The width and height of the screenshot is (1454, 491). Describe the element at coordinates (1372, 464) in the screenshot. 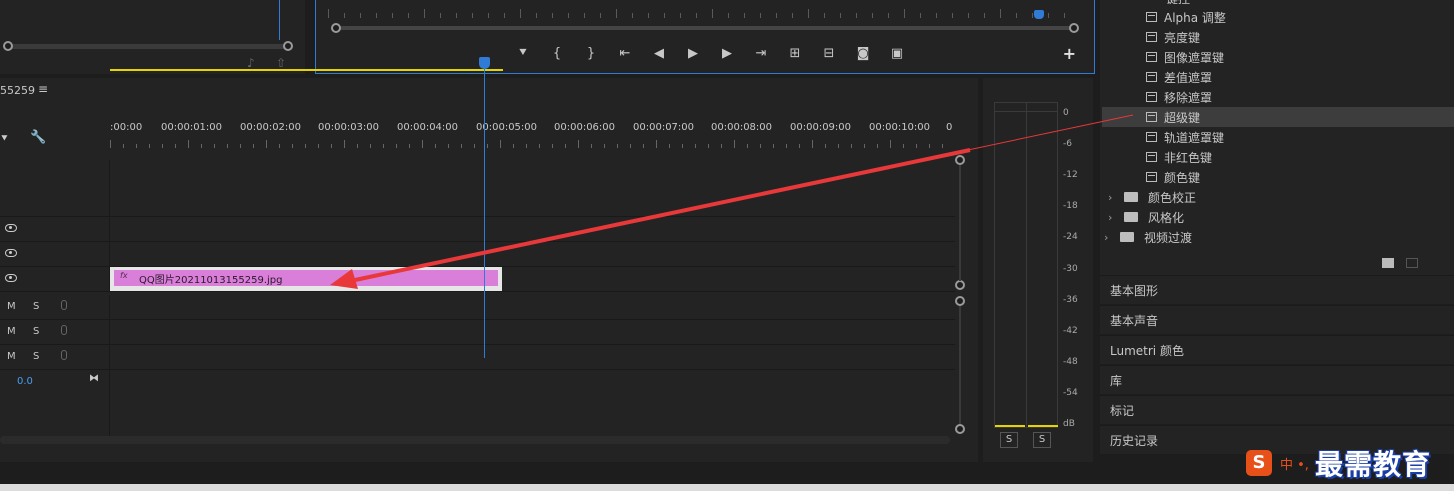

I see `watermark-text: 最需教育` at that location.